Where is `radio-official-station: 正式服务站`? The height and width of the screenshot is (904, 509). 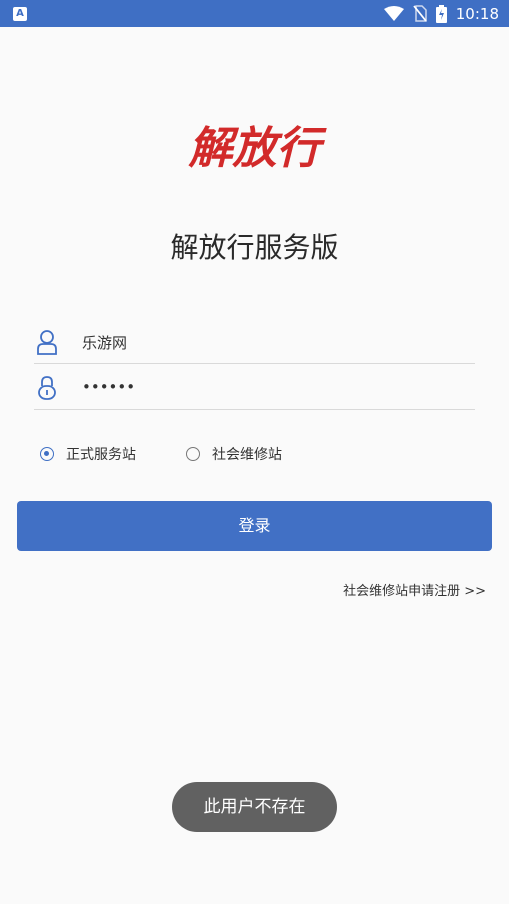 radio-official-station: 正式服务站 is located at coordinates (88, 454).